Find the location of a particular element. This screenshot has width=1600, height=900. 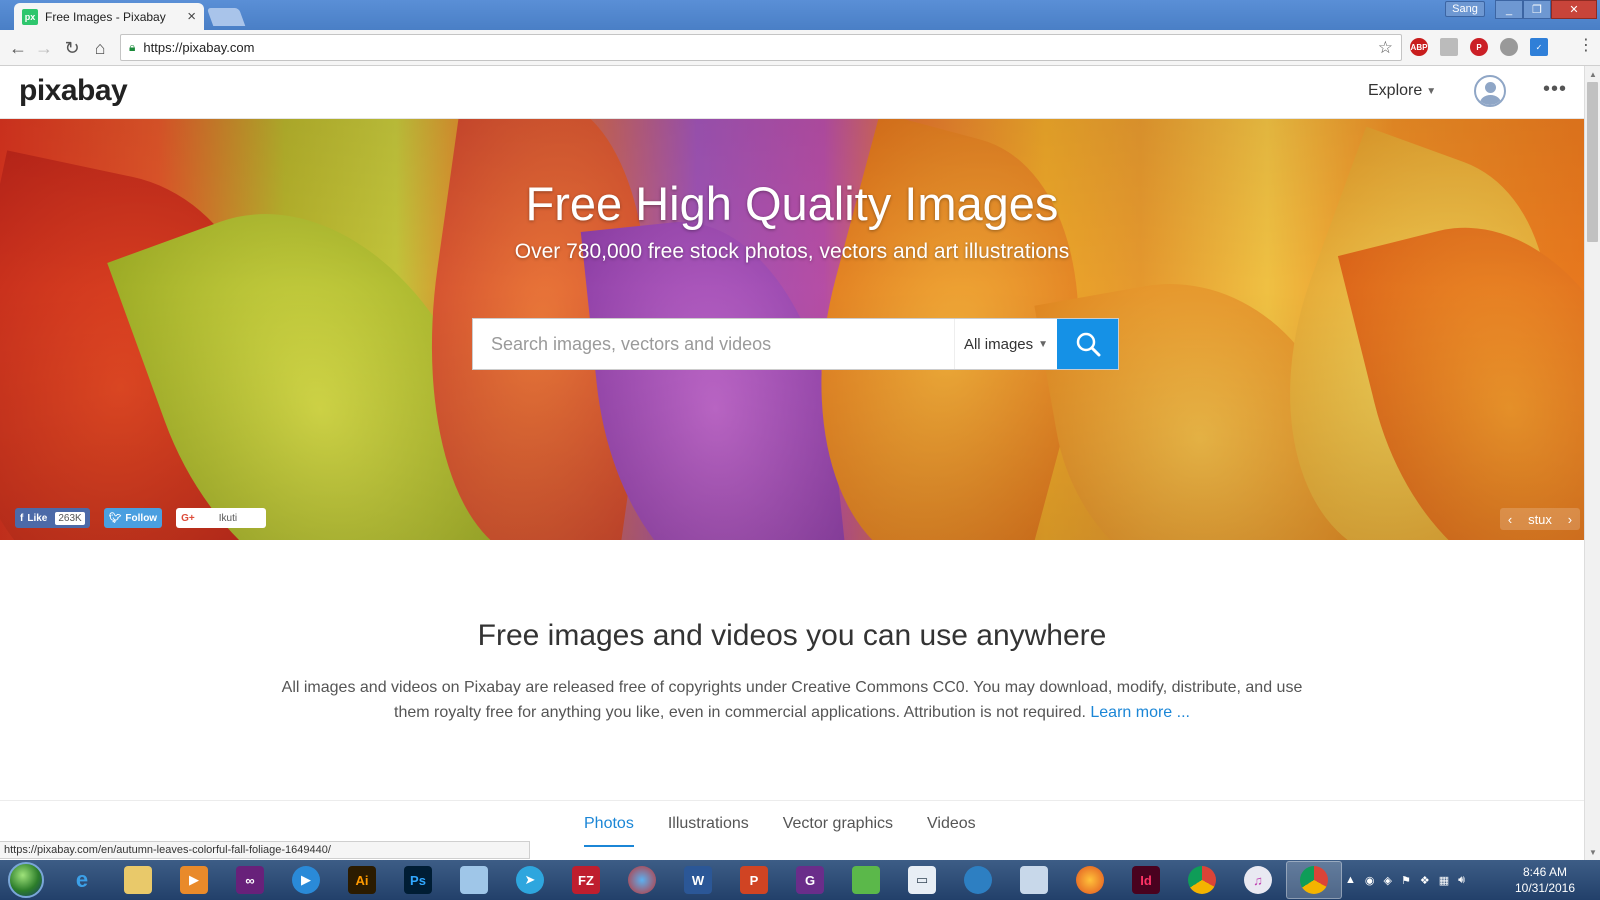

scroll-up-icon: ▲ is located at coordinates (1592, 74).